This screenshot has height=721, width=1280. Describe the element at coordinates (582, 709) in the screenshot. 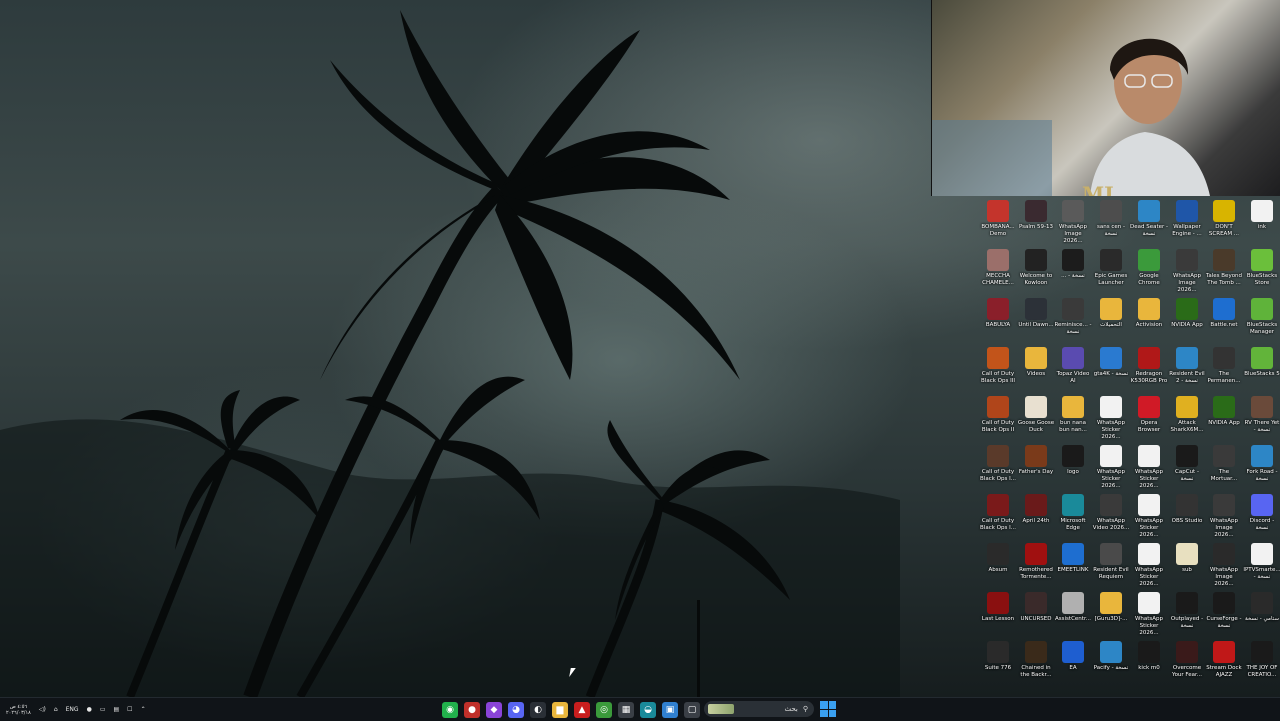

I see `antivirus-app-icon: ▲` at that location.